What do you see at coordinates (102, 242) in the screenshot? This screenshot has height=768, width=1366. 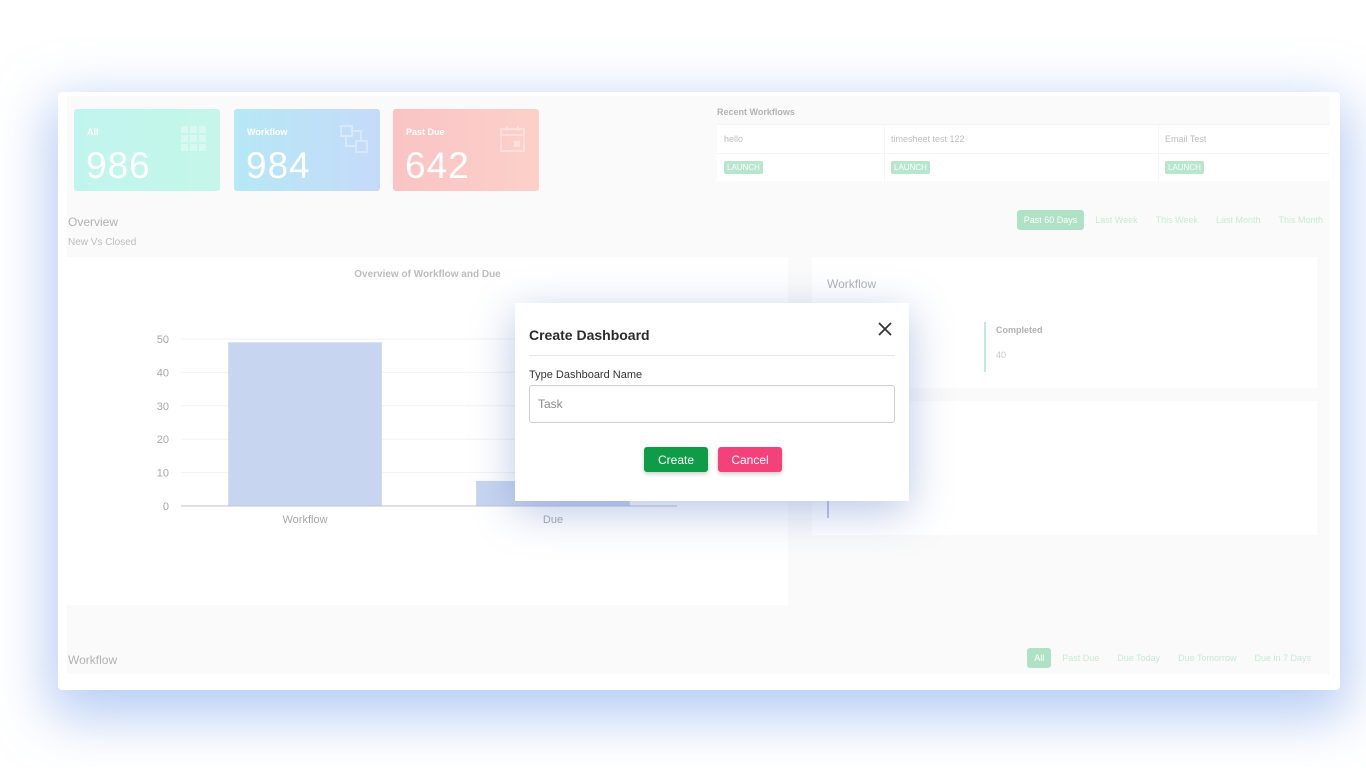 I see `overview-subtitle: New Vs Closed` at bounding box center [102, 242].